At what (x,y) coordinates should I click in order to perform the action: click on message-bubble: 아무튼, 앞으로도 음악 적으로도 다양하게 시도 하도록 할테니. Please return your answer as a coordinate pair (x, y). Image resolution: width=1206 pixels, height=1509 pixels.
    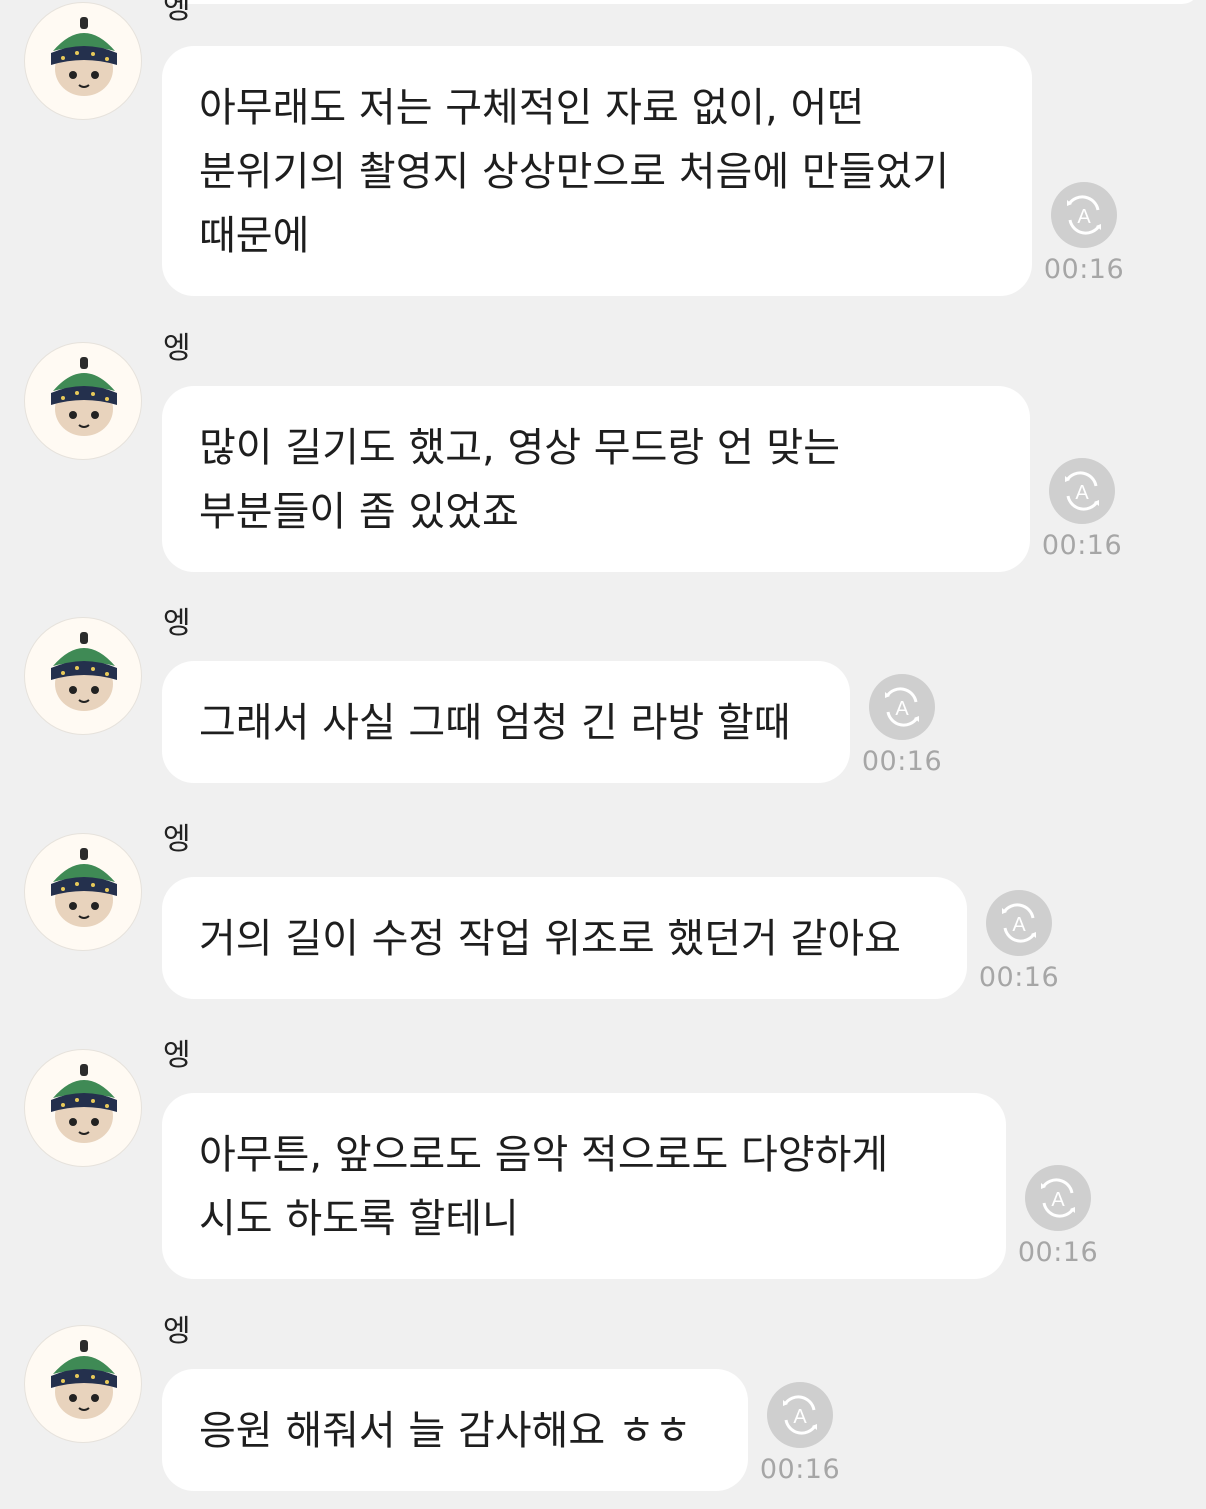
    Looking at the image, I should click on (584, 1186).